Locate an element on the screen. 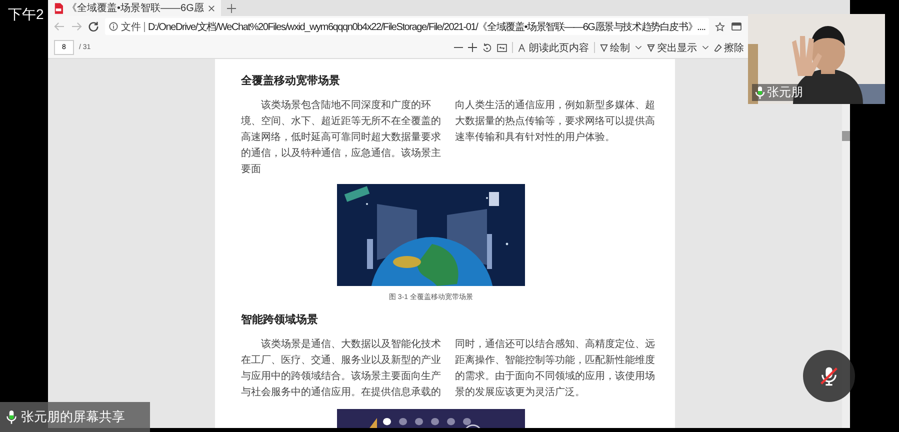 Image resolution: width=899 pixels, height=432 pixels. paragraph: 该类场景是通信、大数据以及智能化技术在工厂、医疗、交通、服务业以及新型的产业与应用中的跨领域结合。该场景主要面向生产与社会服务中的通信应用。在提供信息承载的 is located at coordinates (341, 369).